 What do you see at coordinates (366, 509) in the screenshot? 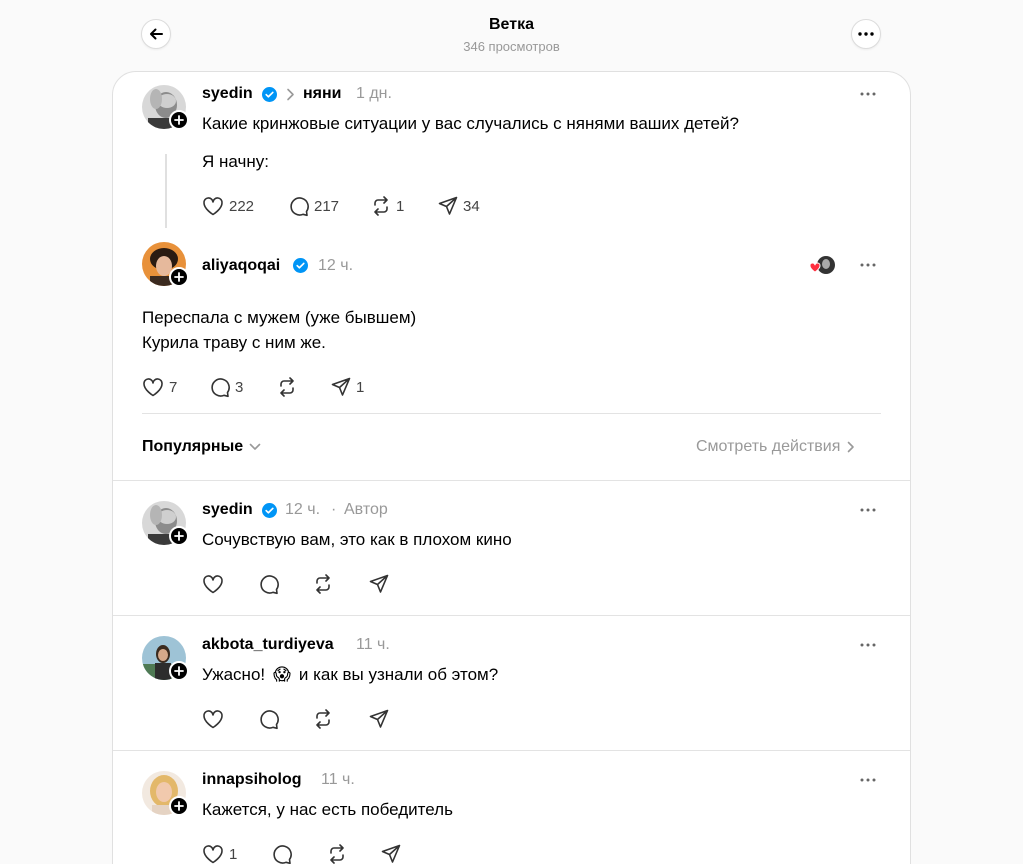
I see `author-tag: Автор` at bounding box center [366, 509].